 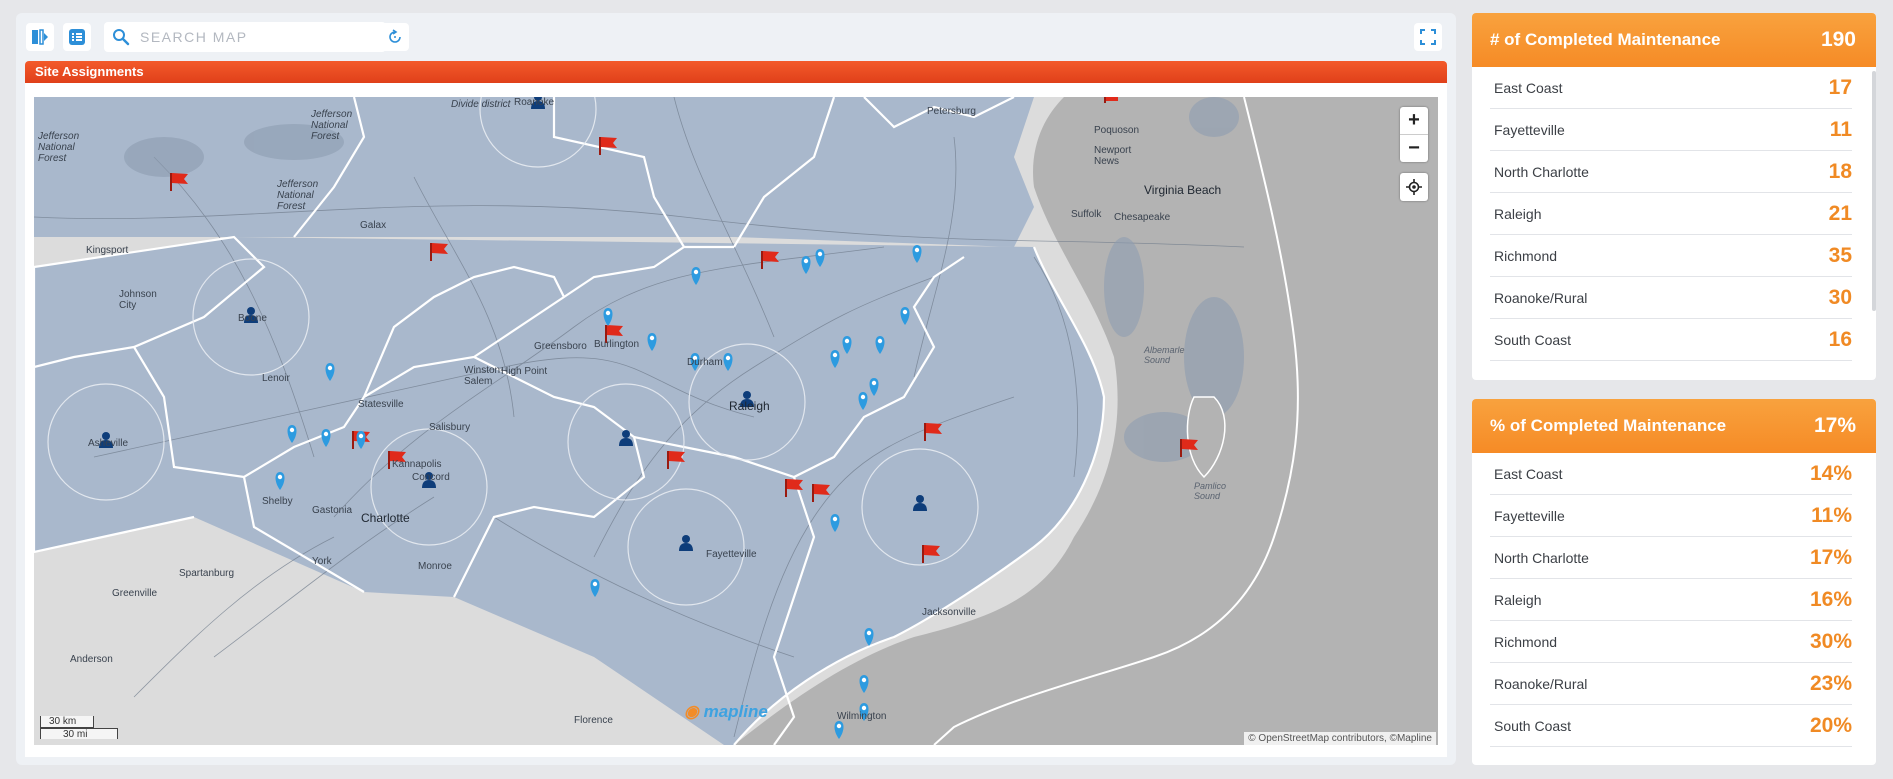 I want to click on refresh-button, so click(x=395, y=37).